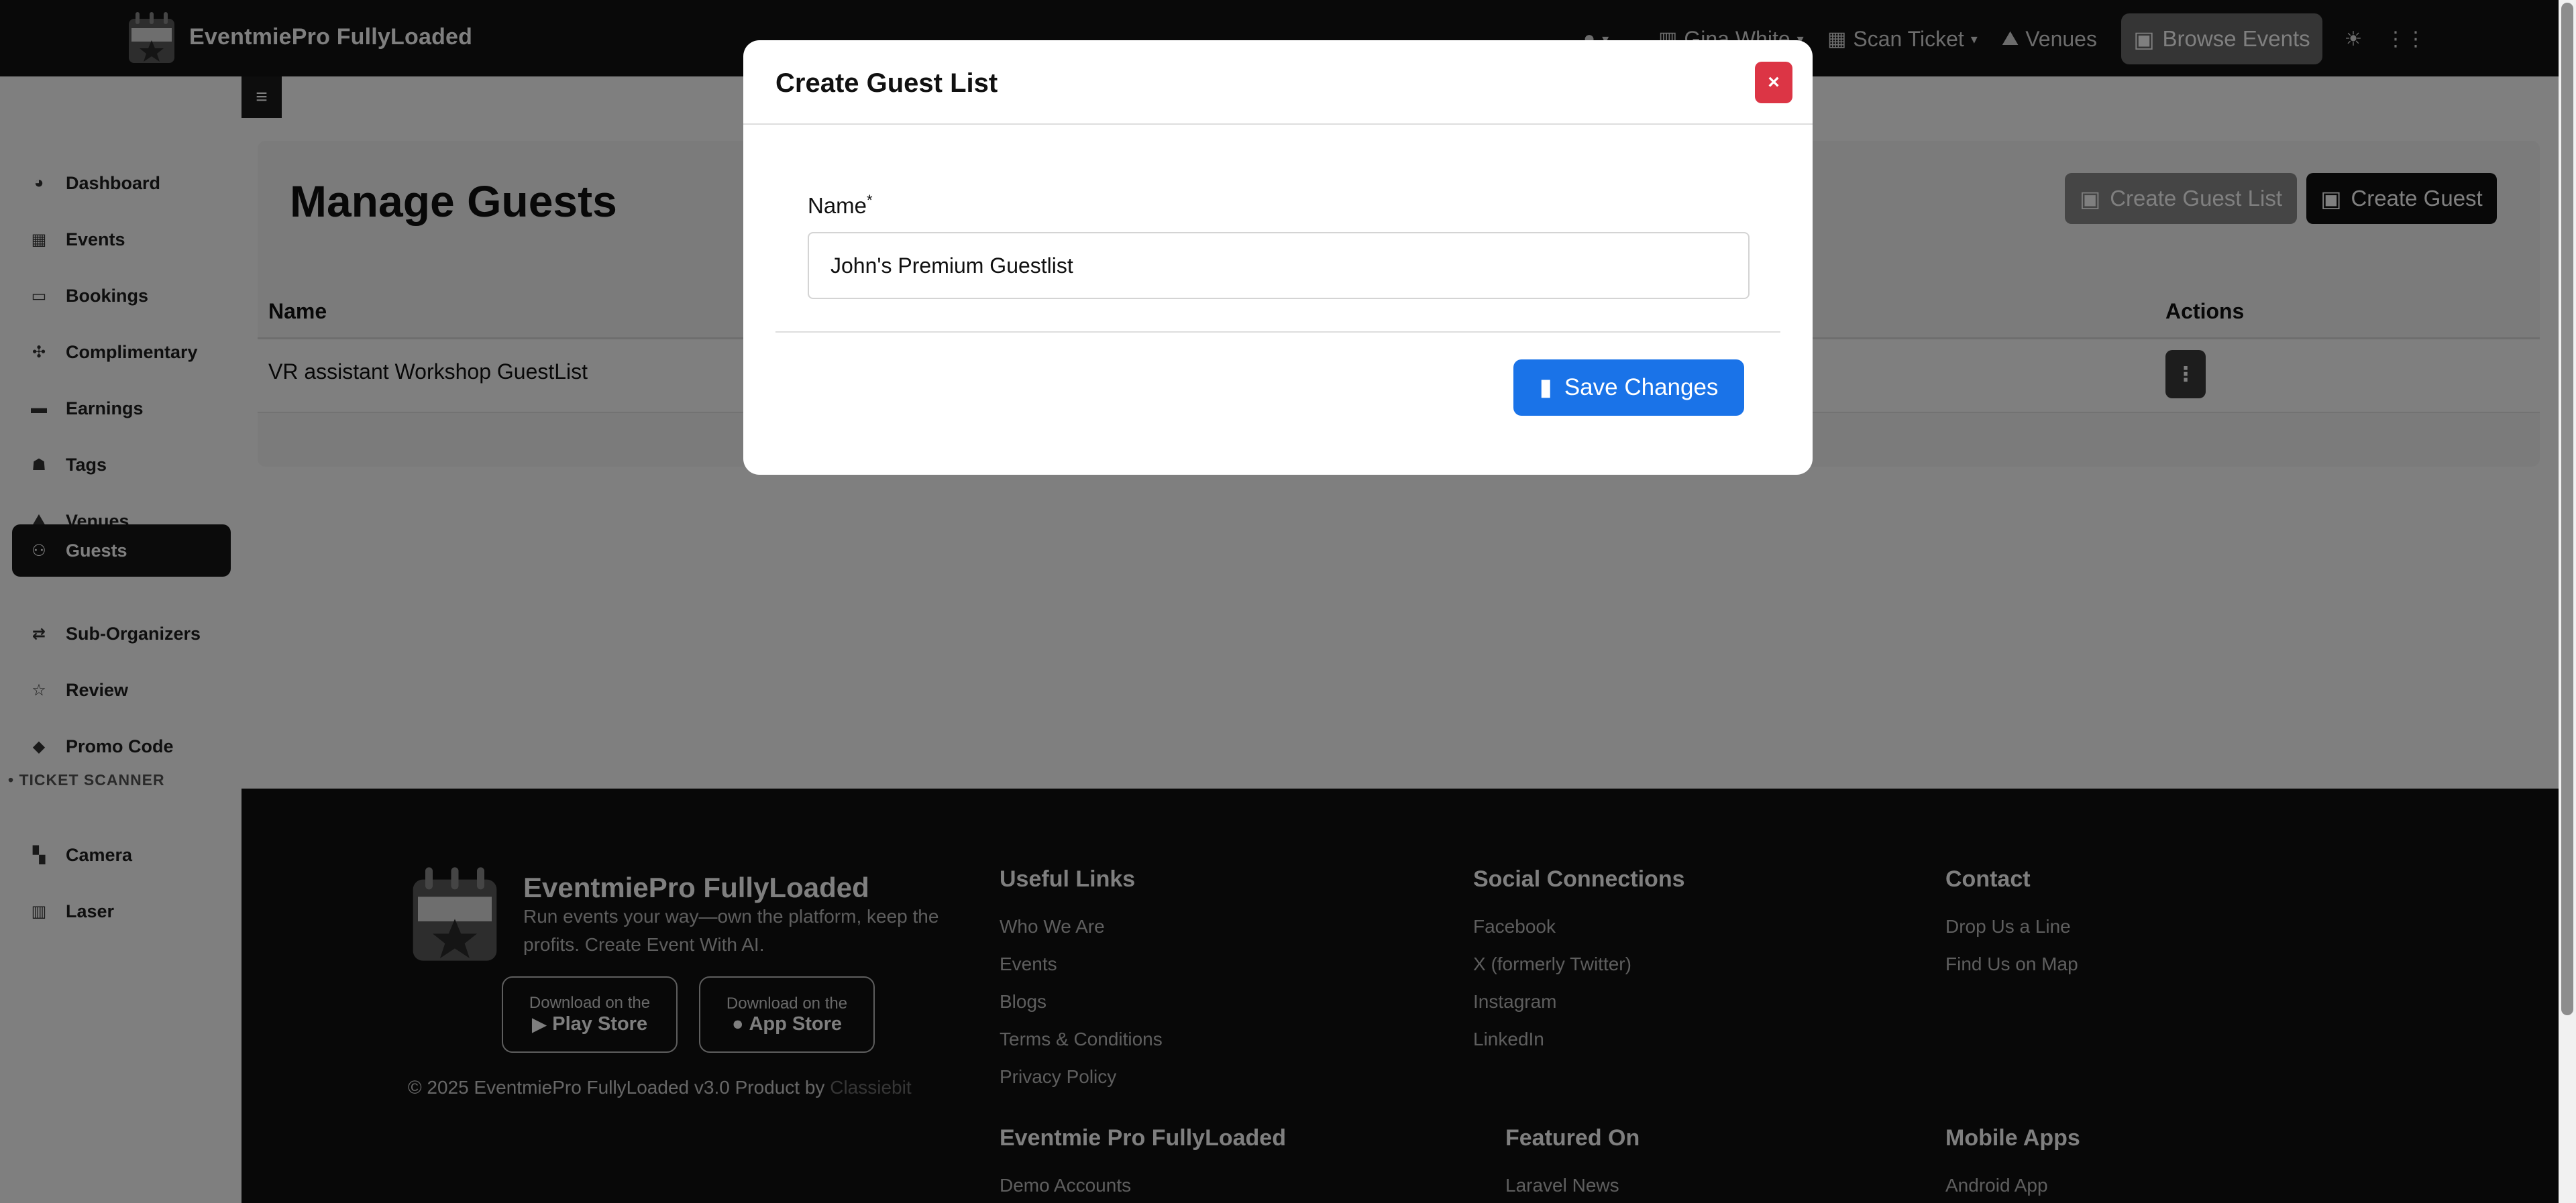  I want to click on close-icon: ×, so click(1774, 82).